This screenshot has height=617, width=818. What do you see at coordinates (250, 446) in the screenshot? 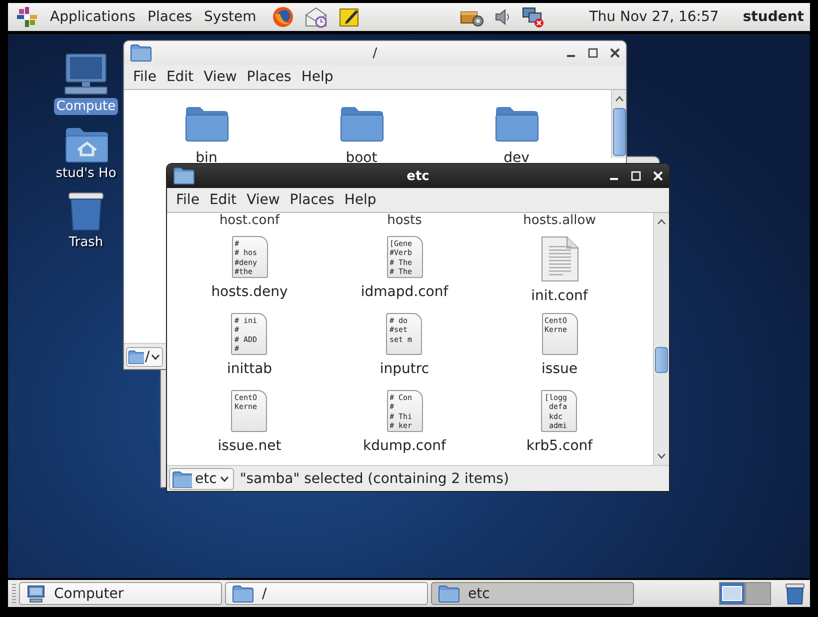
I see `file-name: issue.net` at bounding box center [250, 446].